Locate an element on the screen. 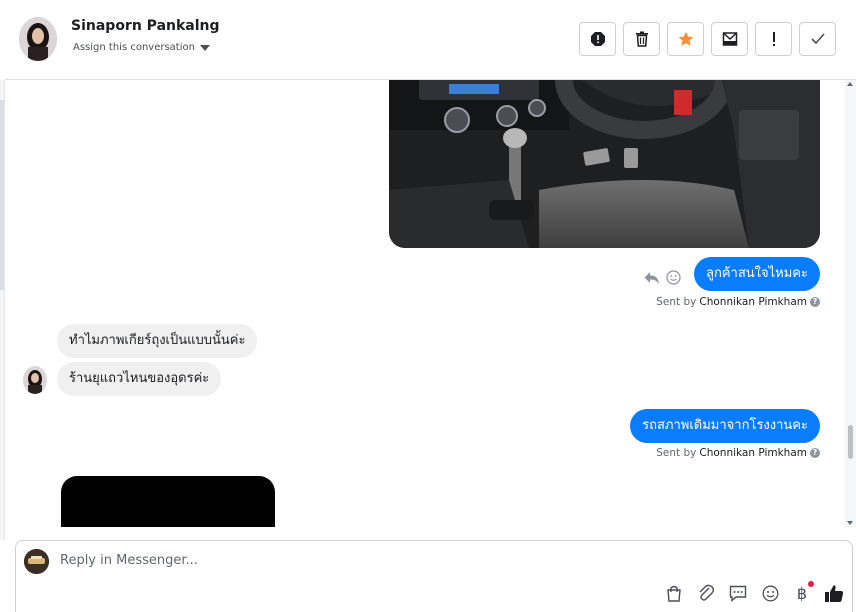 This screenshot has width=856, height=612. contact-name: Sinaporn Pankalng is located at coordinates (145, 26).